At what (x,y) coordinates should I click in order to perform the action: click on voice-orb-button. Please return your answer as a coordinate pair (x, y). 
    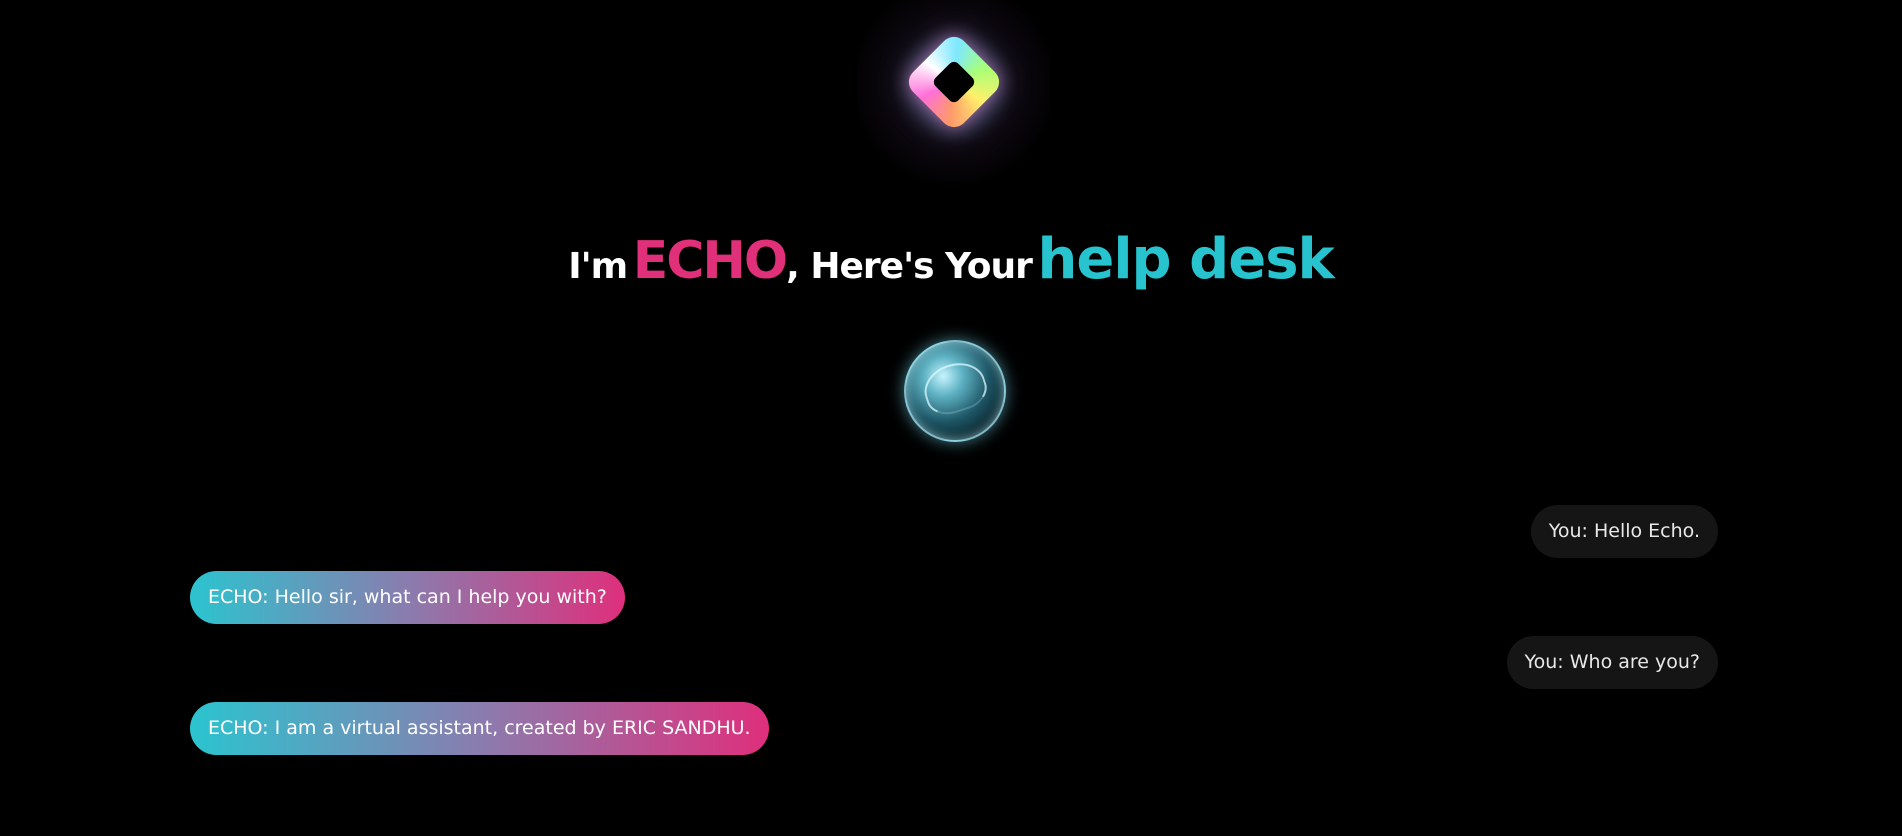
    Looking at the image, I should click on (955, 391).